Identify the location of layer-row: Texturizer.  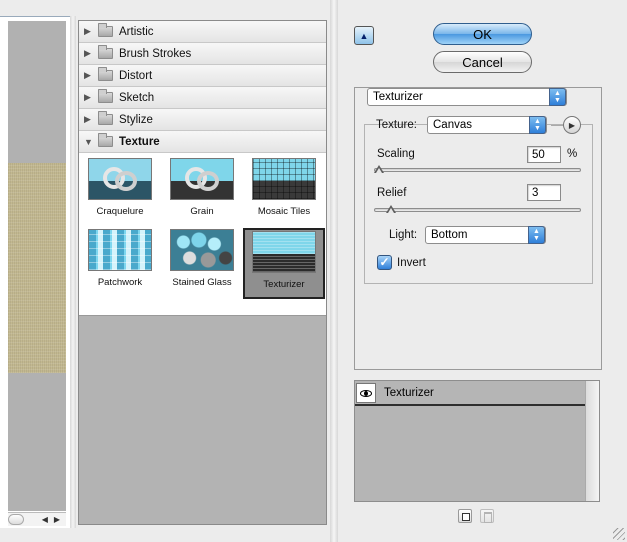
(470, 393).